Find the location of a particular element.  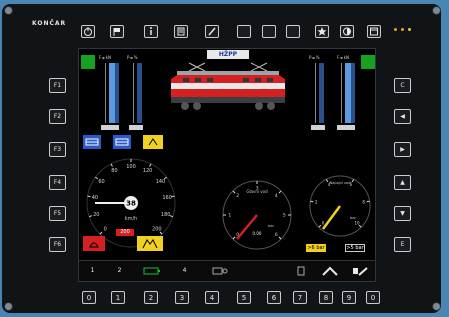

target-speed: 200 is located at coordinates (125, 232).